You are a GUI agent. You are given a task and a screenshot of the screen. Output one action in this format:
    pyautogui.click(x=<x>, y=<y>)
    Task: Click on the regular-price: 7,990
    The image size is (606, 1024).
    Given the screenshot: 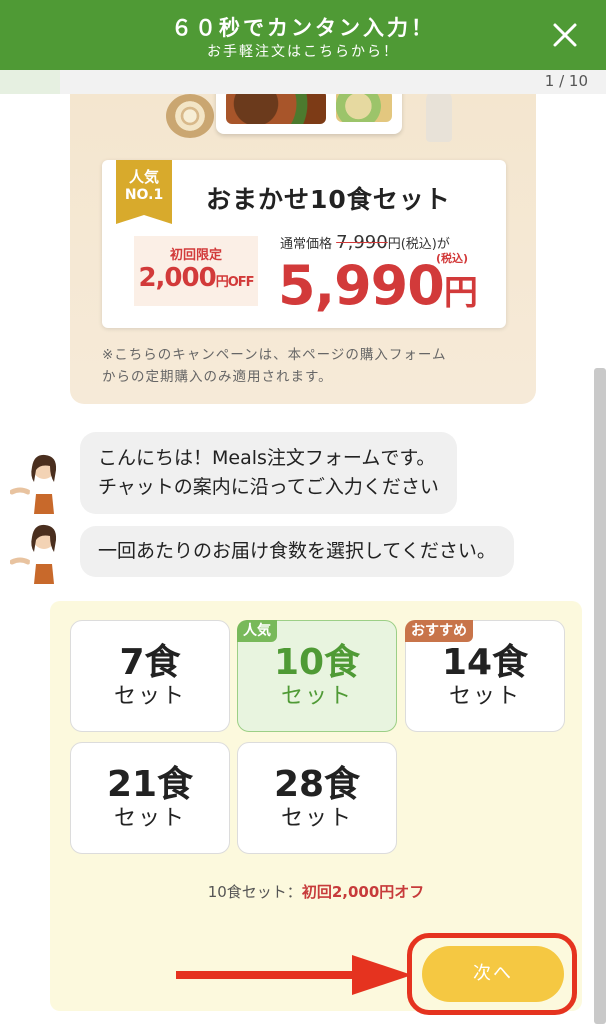 What is the action you would take?
    pyautogui.click(x=362, y=242)
    